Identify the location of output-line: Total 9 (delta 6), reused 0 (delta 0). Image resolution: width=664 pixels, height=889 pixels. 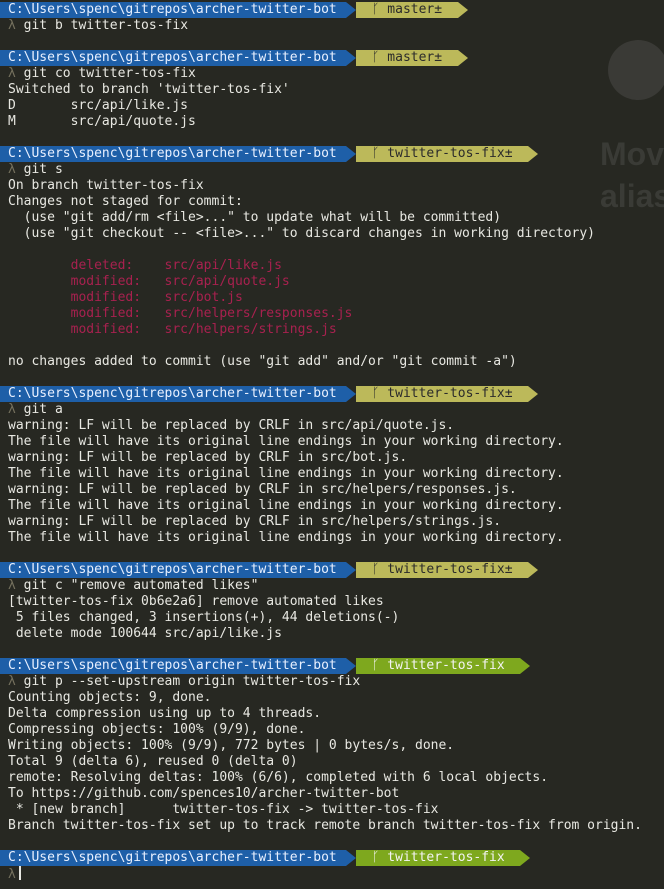
(153, 761).